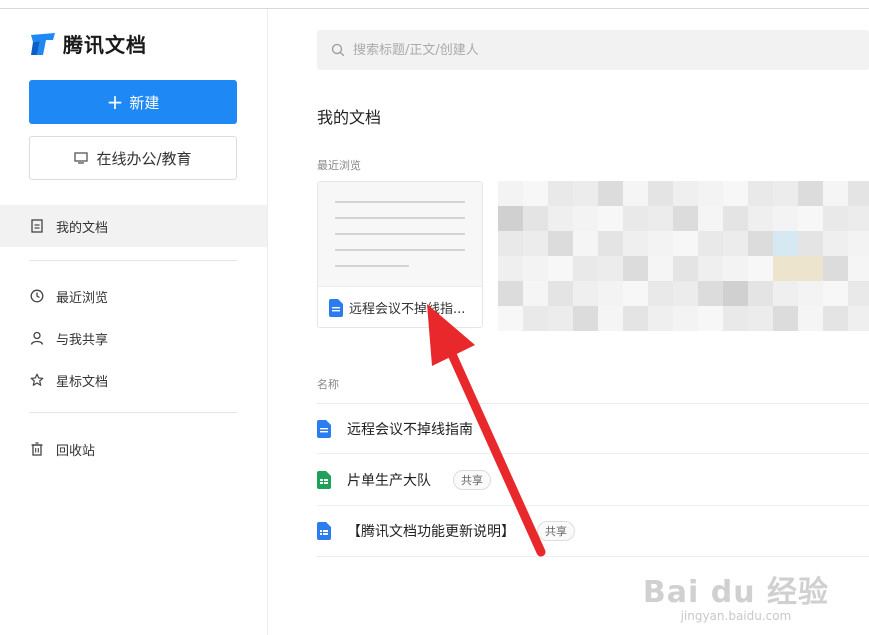 Image resolution: width=869 pixels, height=635 pixels. What do you see at coordinates (37, 226) in the screenshot?
I see `document-icon` at bounding box center [37, 226].